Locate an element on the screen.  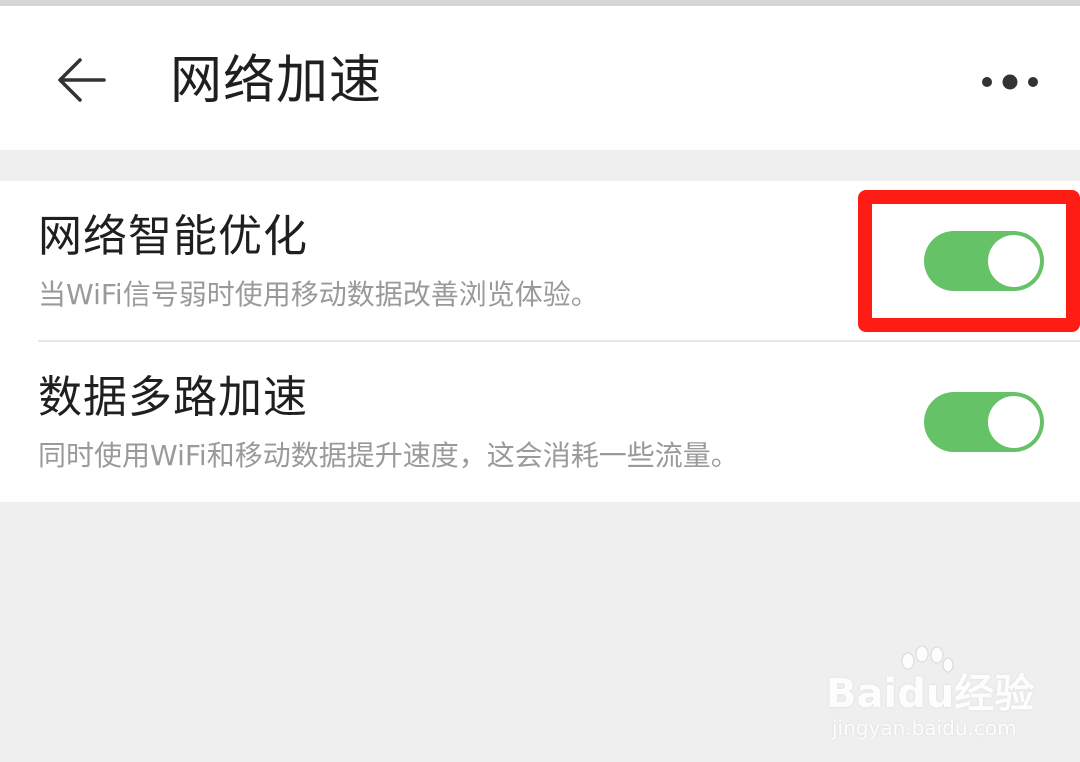
more-options-button is located at coordinates (1010, 82).